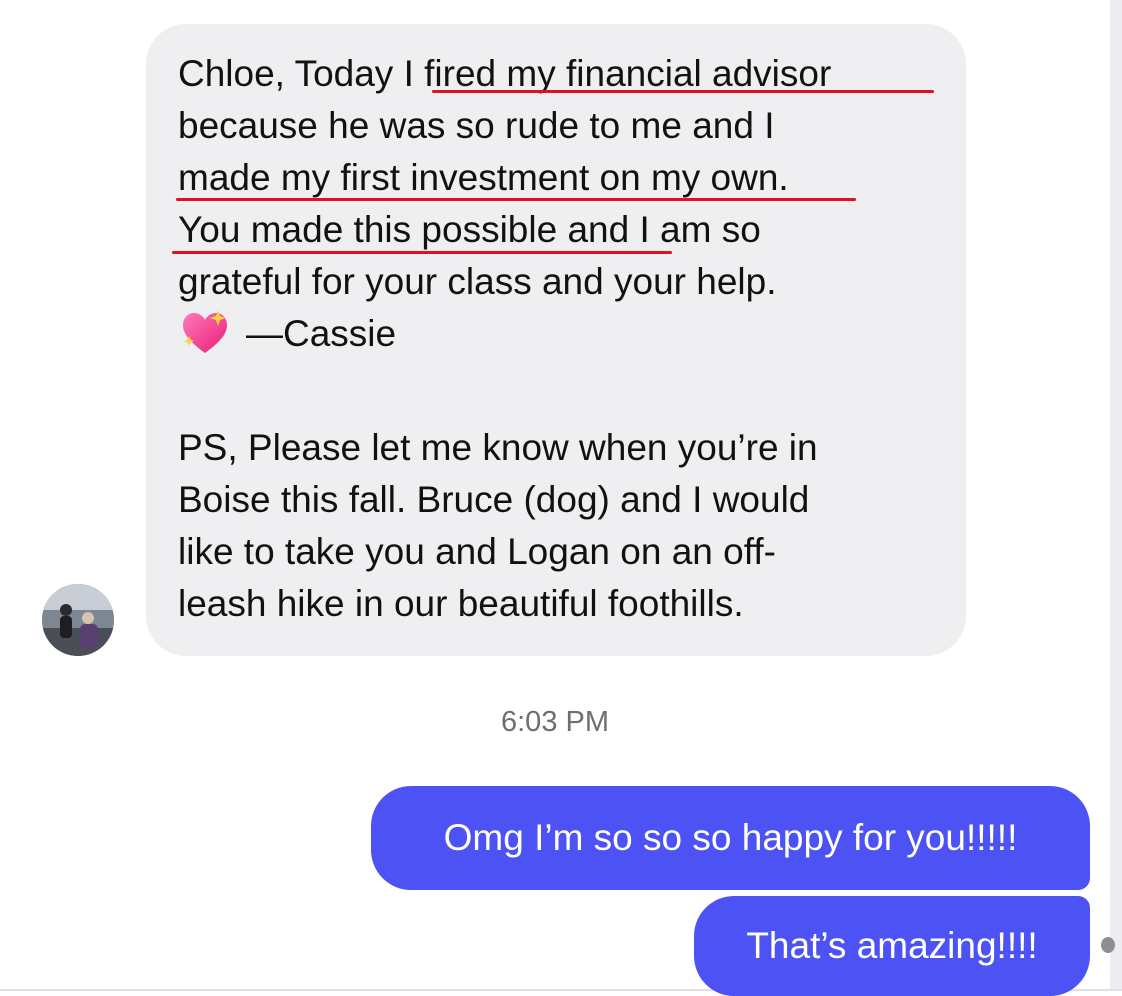  Describe the element at coordinates (494, 499) in the screenshot. I see `message-line-8: Boise this fall. Bruce (dog) and I would` at that location.